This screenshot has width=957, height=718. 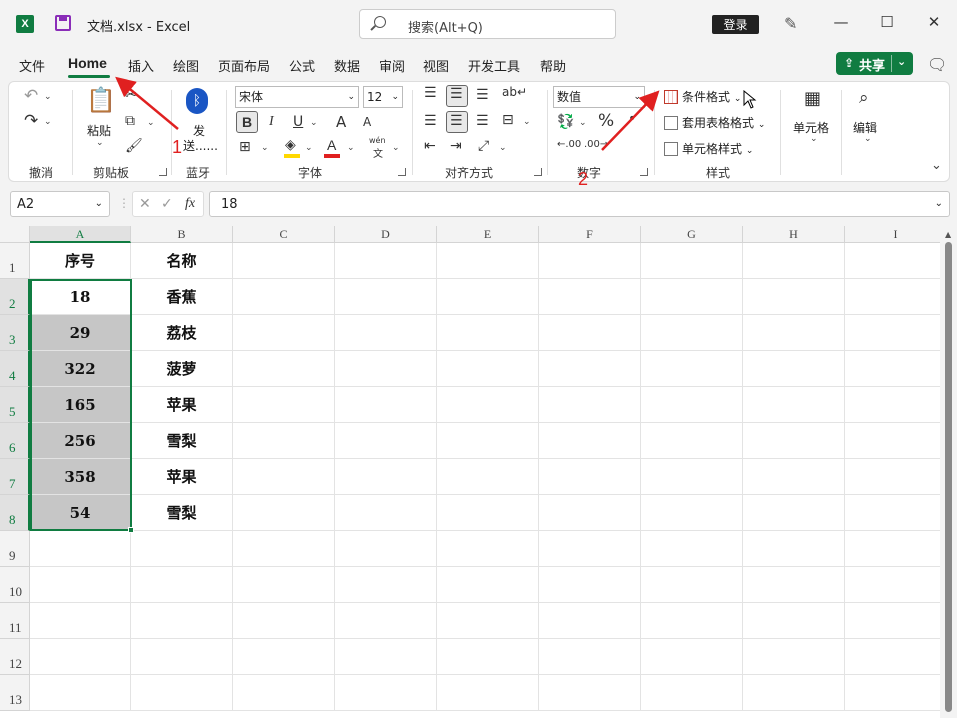 What do you see at coordinates (190, 204) in the screenshot?
I see `insert-function-button: fx` at bounding box center [190, 204].